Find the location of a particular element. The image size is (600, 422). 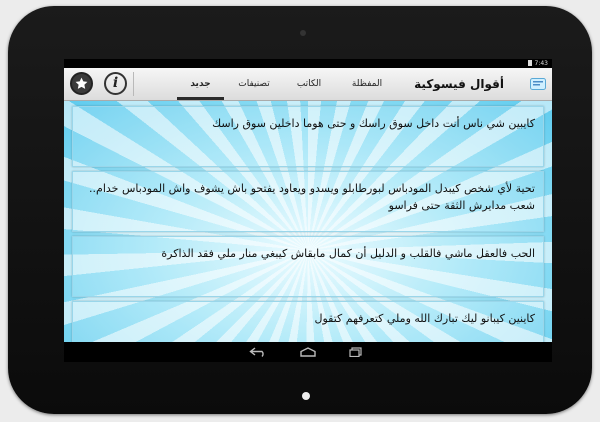

front-camera is located at coordinates (303, 33).